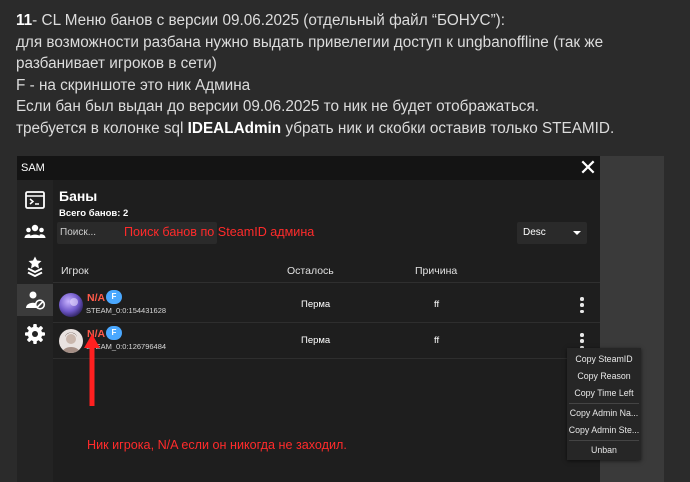 The width and height of the screenshot is (690, 482). I want to click on users-icon, so click(35, 231).